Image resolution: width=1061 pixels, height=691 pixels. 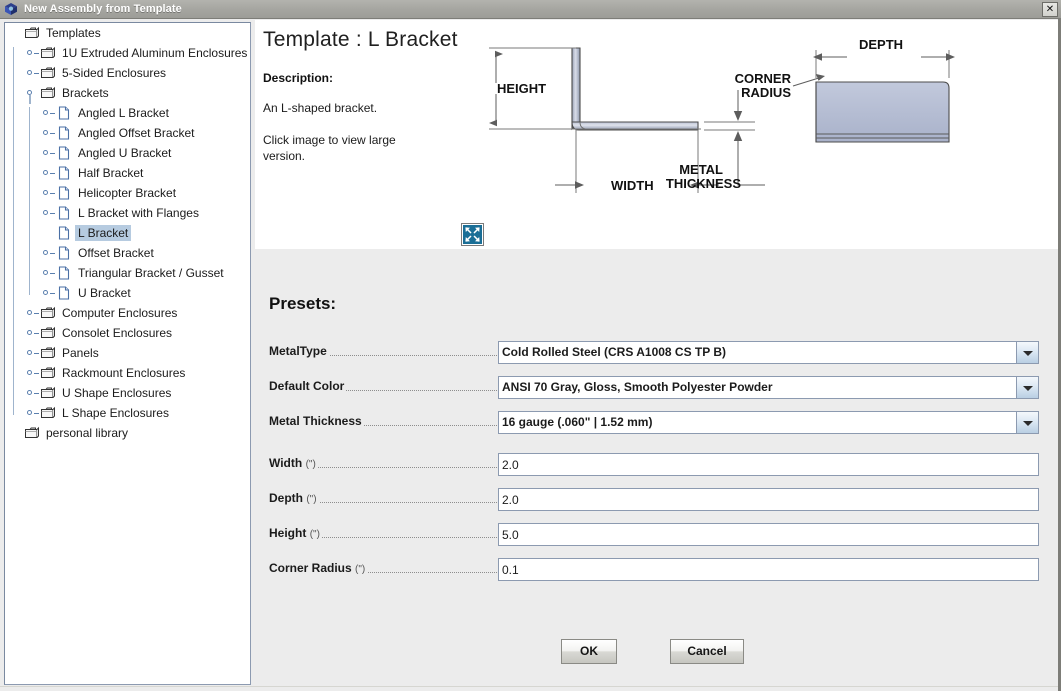 I want to click on tree-item-label: 1U Extruded Aluminum Enclosures, so click(x=155, y=53).